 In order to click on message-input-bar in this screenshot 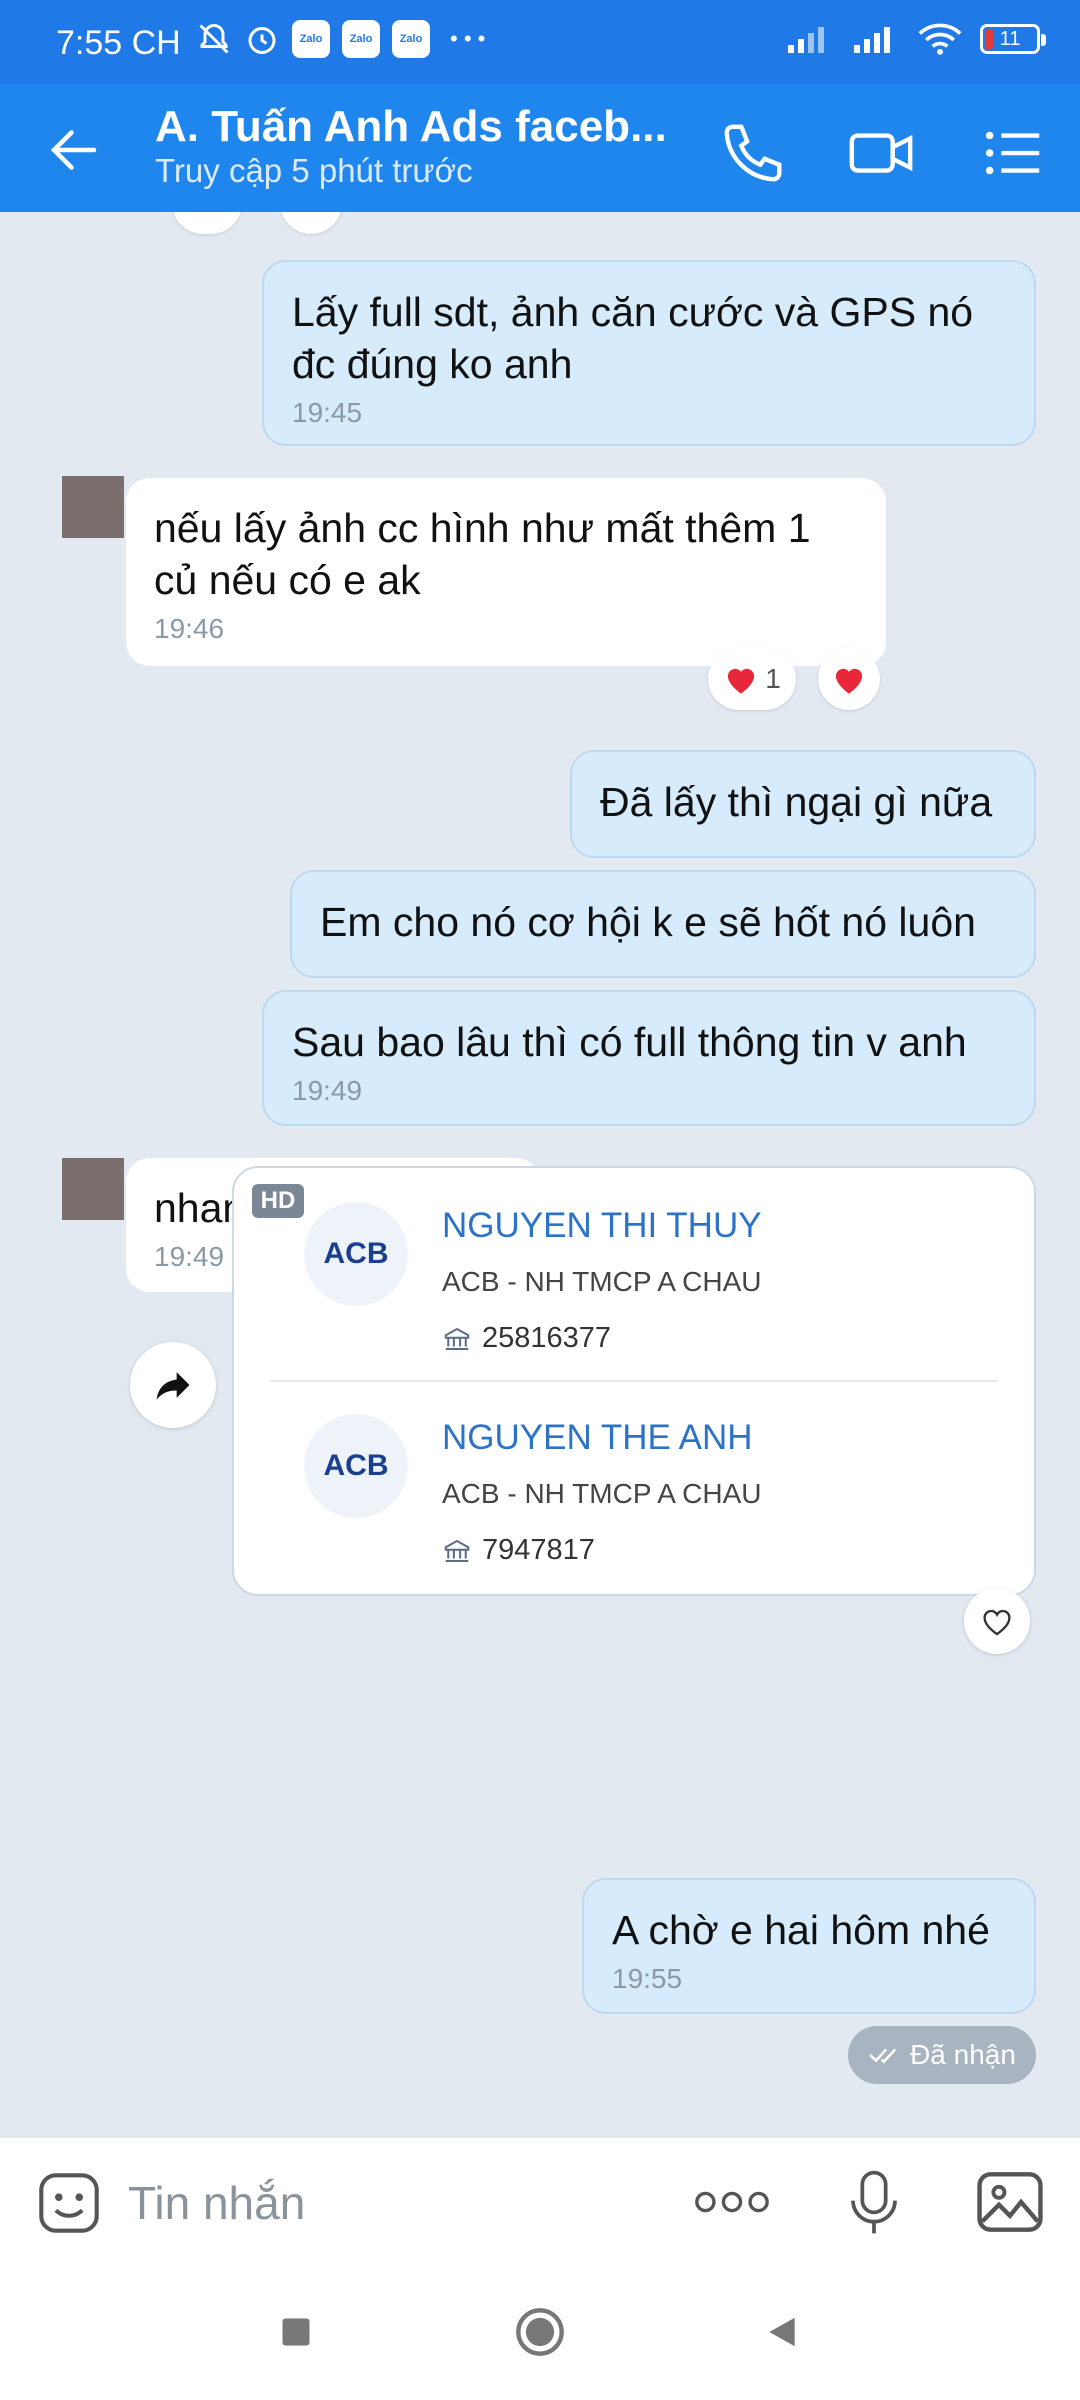, I will do `click(540, 2201)`.